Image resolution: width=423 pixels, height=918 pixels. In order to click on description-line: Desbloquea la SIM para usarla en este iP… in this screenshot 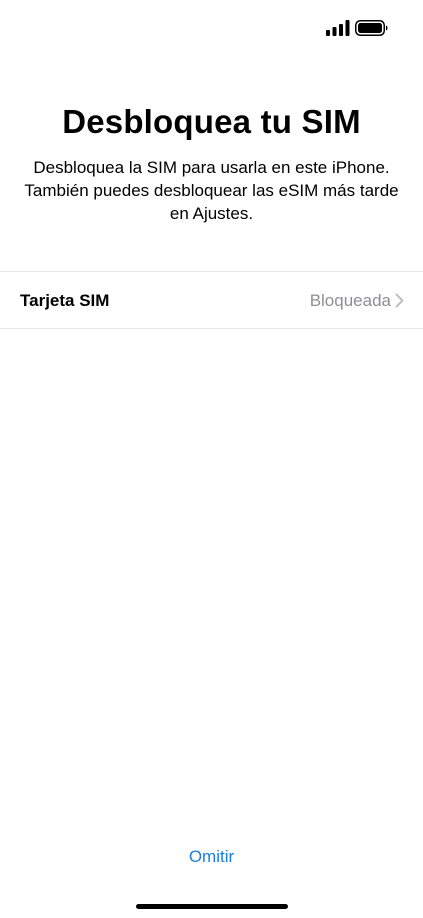, I will do `click(211, 167)`.